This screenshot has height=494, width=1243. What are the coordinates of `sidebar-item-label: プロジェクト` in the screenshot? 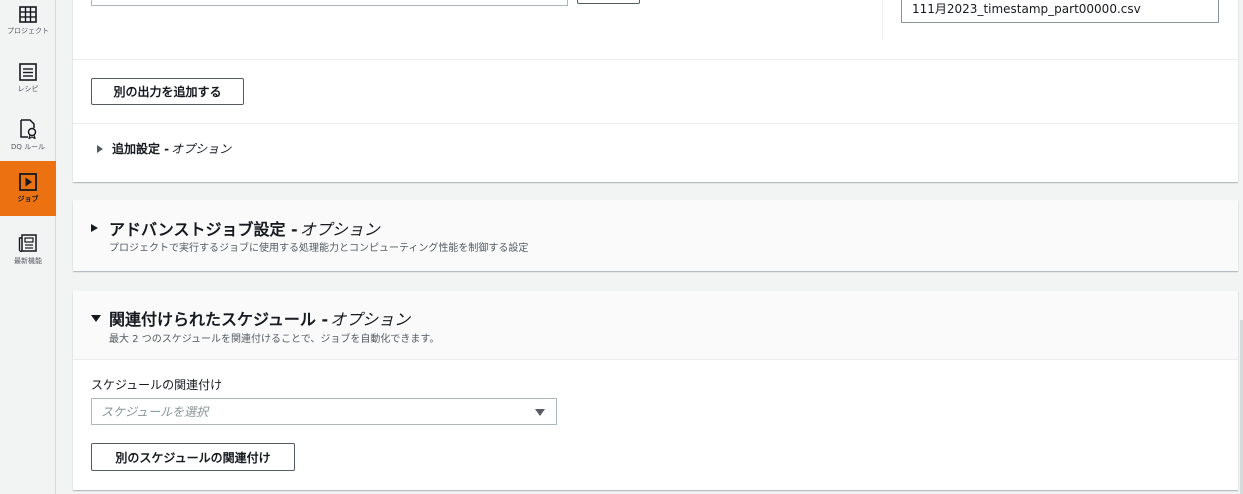 It's located at (28, 31).